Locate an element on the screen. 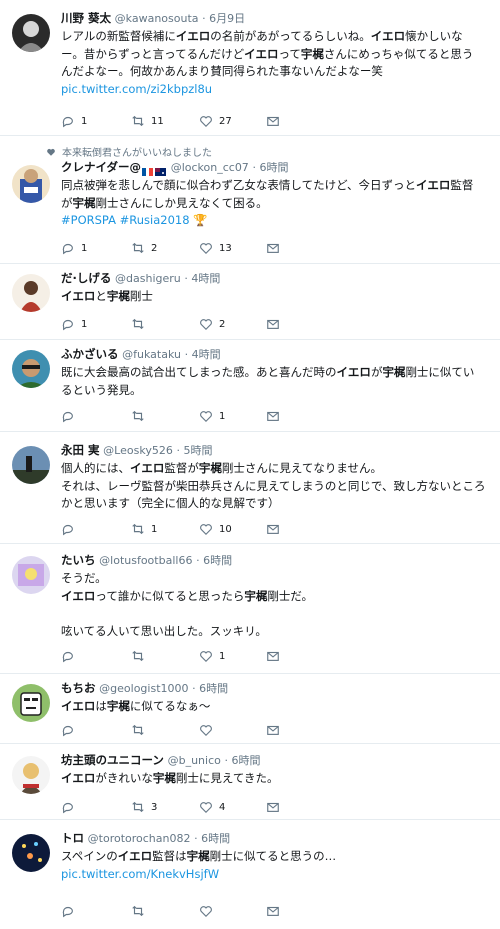 This screenshot has width=500, height=929. australia-flag-icon is located at coordinates (161, 170).